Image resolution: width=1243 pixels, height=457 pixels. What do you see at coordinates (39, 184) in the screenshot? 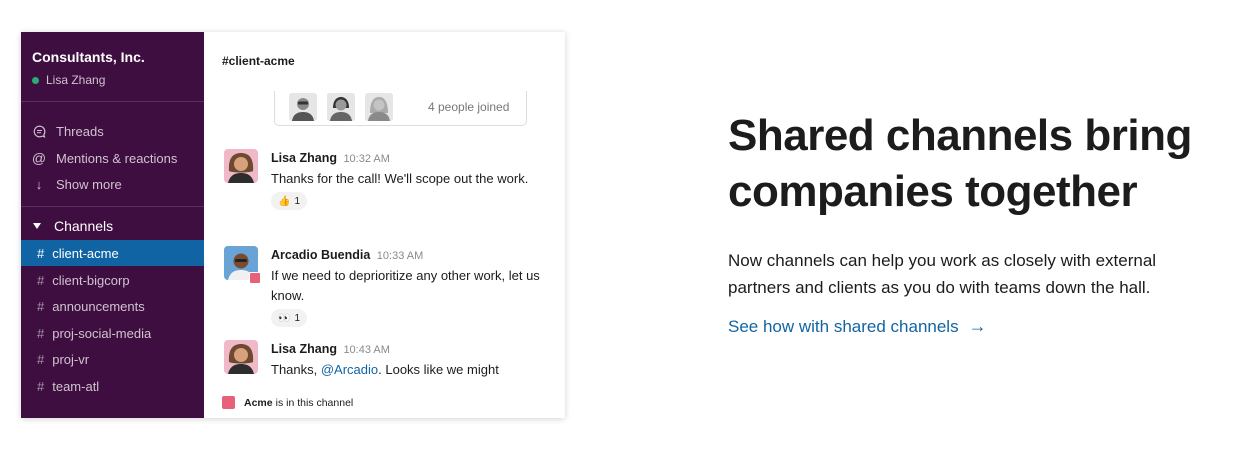
I see `arrow-down-icon: ↓` at bounding box center [39, 184].